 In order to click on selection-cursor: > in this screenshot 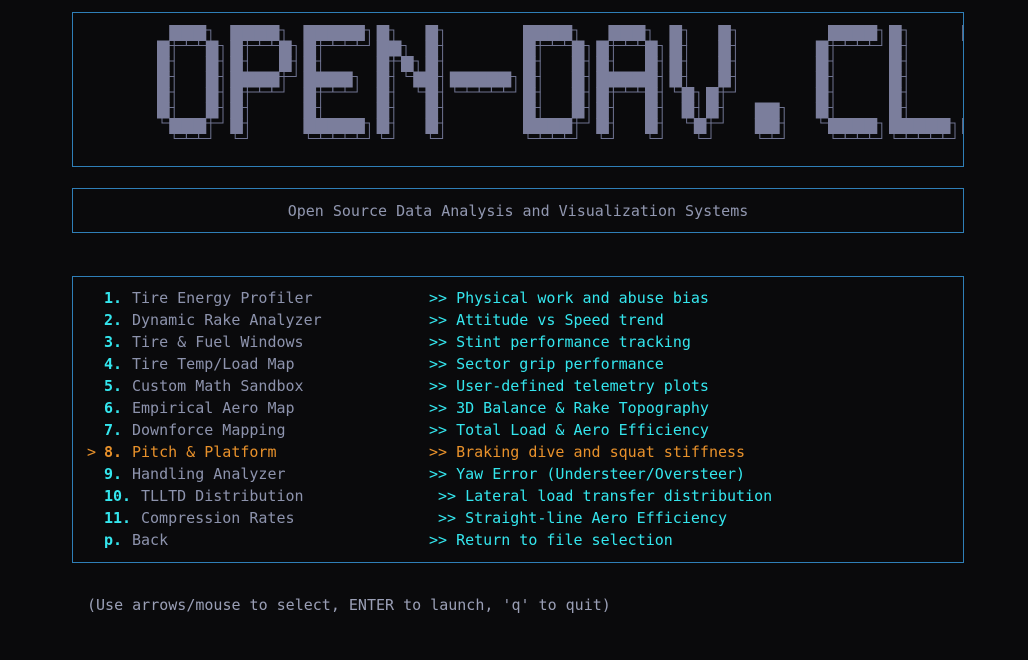, I will do `click(92, 452)`.